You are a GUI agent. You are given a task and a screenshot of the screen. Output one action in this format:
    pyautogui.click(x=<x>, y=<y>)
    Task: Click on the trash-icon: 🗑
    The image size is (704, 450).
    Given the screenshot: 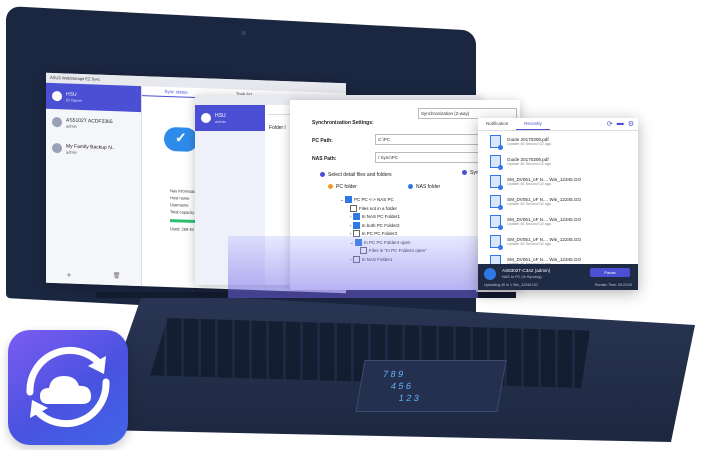 What is the action you would take?
    pyautogui.click(x=117, y=276)
    